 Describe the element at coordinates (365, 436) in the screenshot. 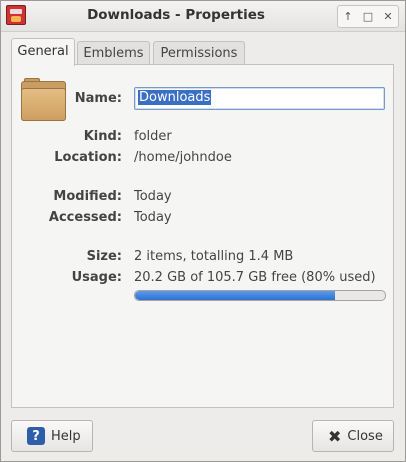

I see `close-button-label: Close` at that location.